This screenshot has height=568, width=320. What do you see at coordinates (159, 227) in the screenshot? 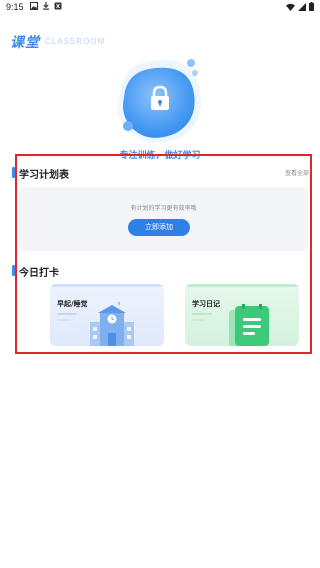
I see `add-plan-button: 立即添加` at bounding box center [159, 227].